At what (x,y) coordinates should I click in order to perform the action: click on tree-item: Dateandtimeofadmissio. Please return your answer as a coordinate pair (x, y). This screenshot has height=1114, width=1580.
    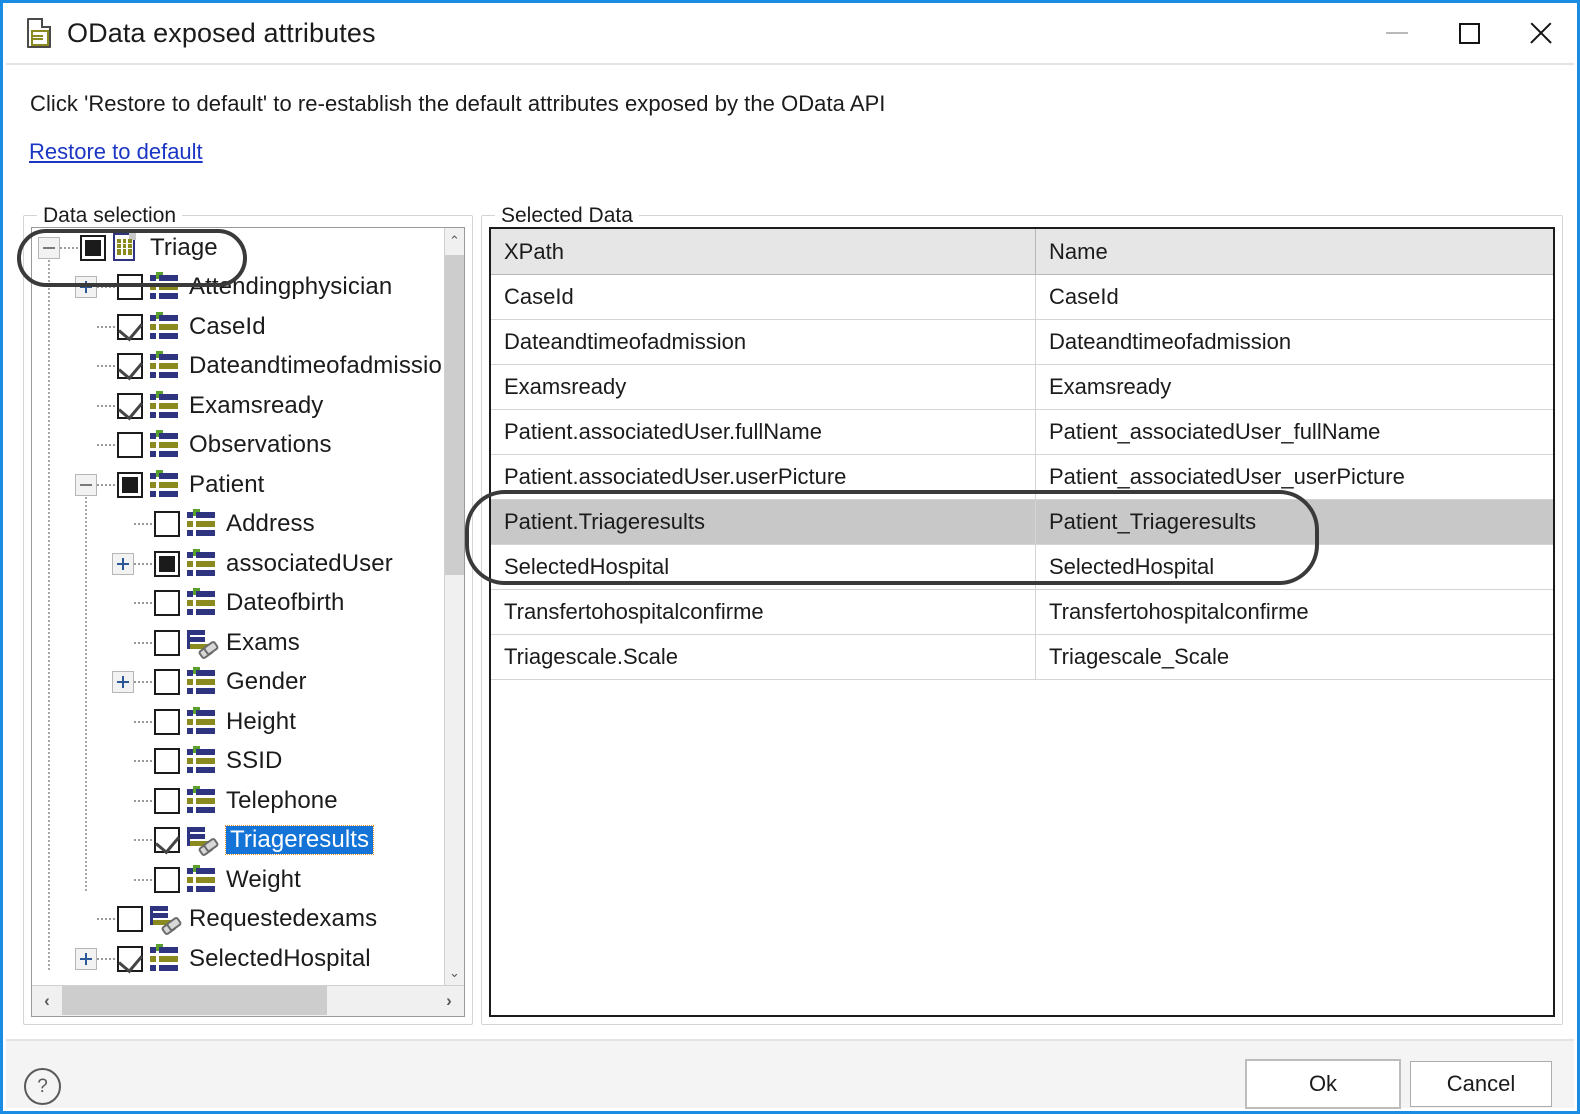
    Looking at the image, I should click on (238, 367).